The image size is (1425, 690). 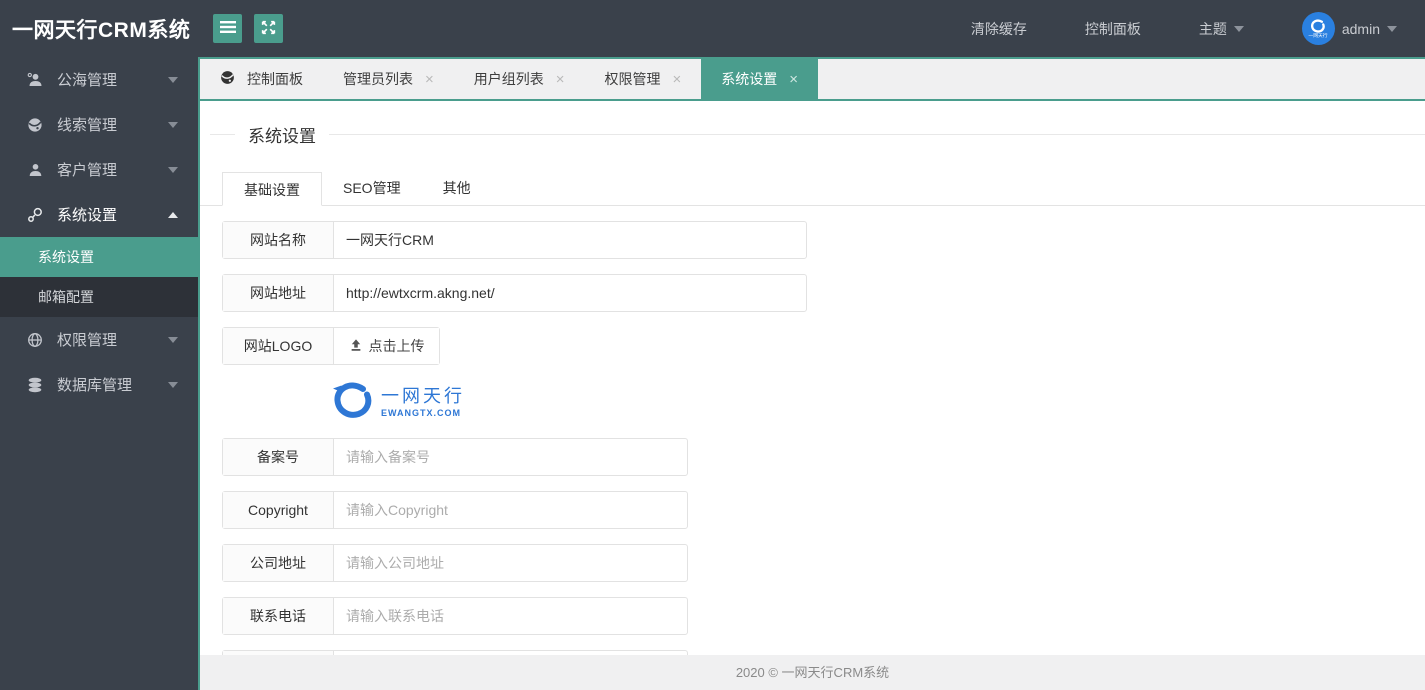 What do you see at coordinates (101, 30) in the screenshot?
I see `app-title: 一网天行CRM系统` at bounding box center [101, 30].